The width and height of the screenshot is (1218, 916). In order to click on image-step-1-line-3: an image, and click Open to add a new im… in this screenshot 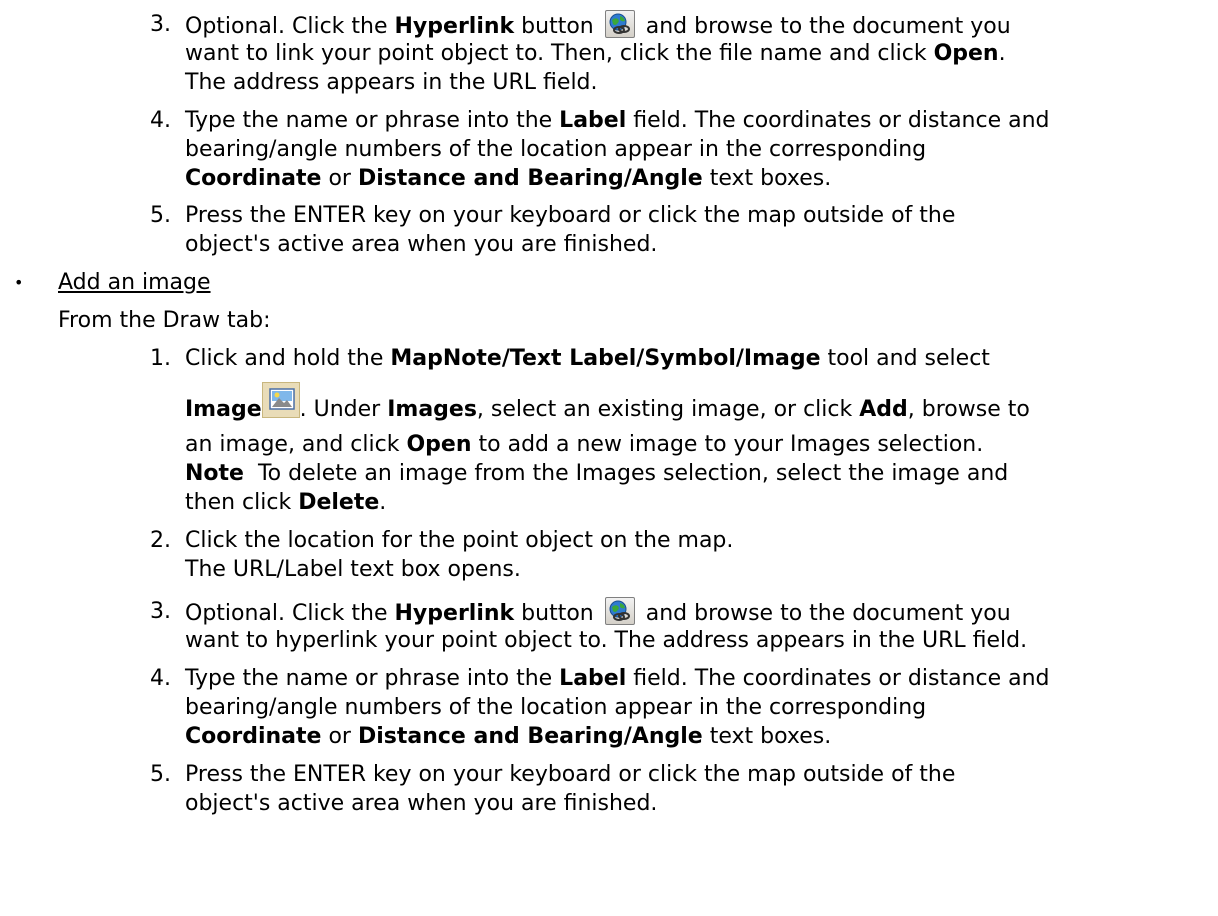, I will do `click(584, 444)`.